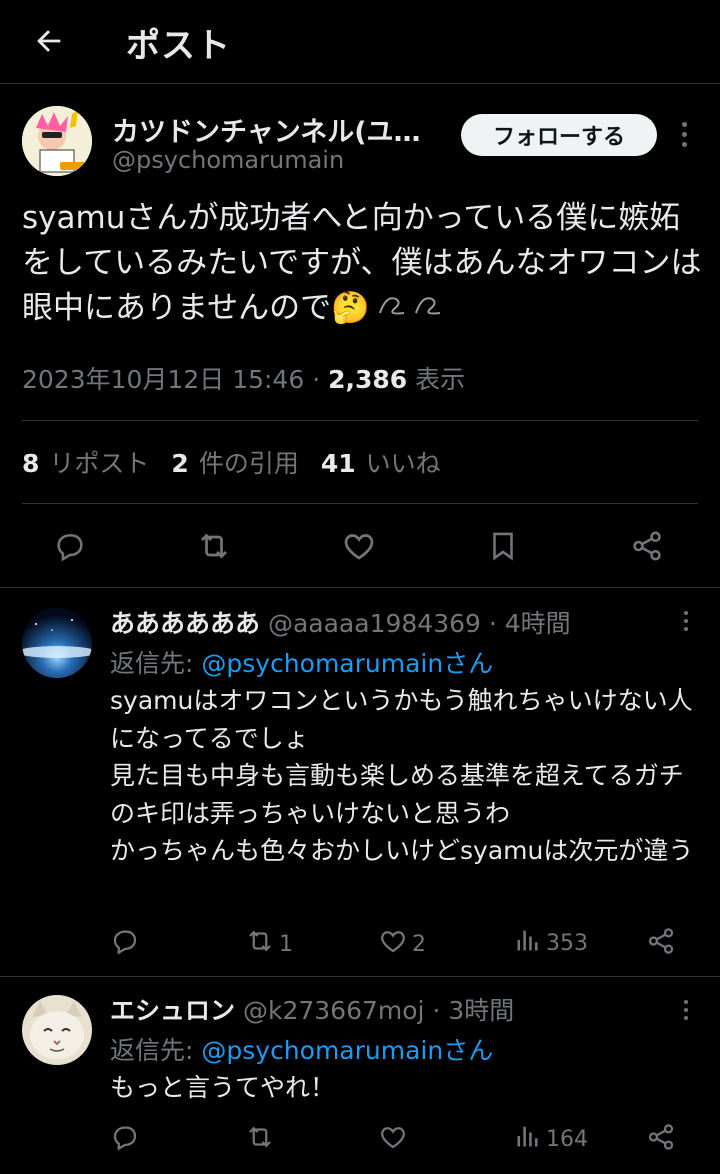  I want to click on views-button: 353, so click(551, 943).